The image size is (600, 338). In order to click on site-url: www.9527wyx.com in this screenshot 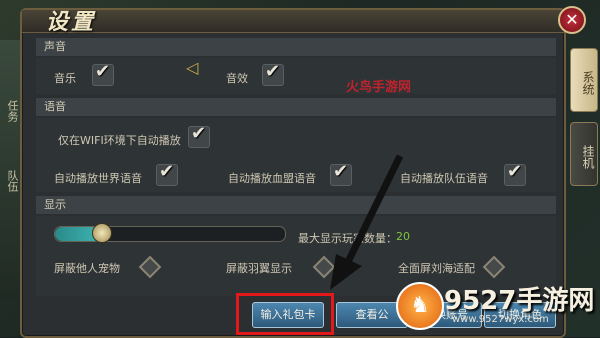, I will do `click(500, 319)`.